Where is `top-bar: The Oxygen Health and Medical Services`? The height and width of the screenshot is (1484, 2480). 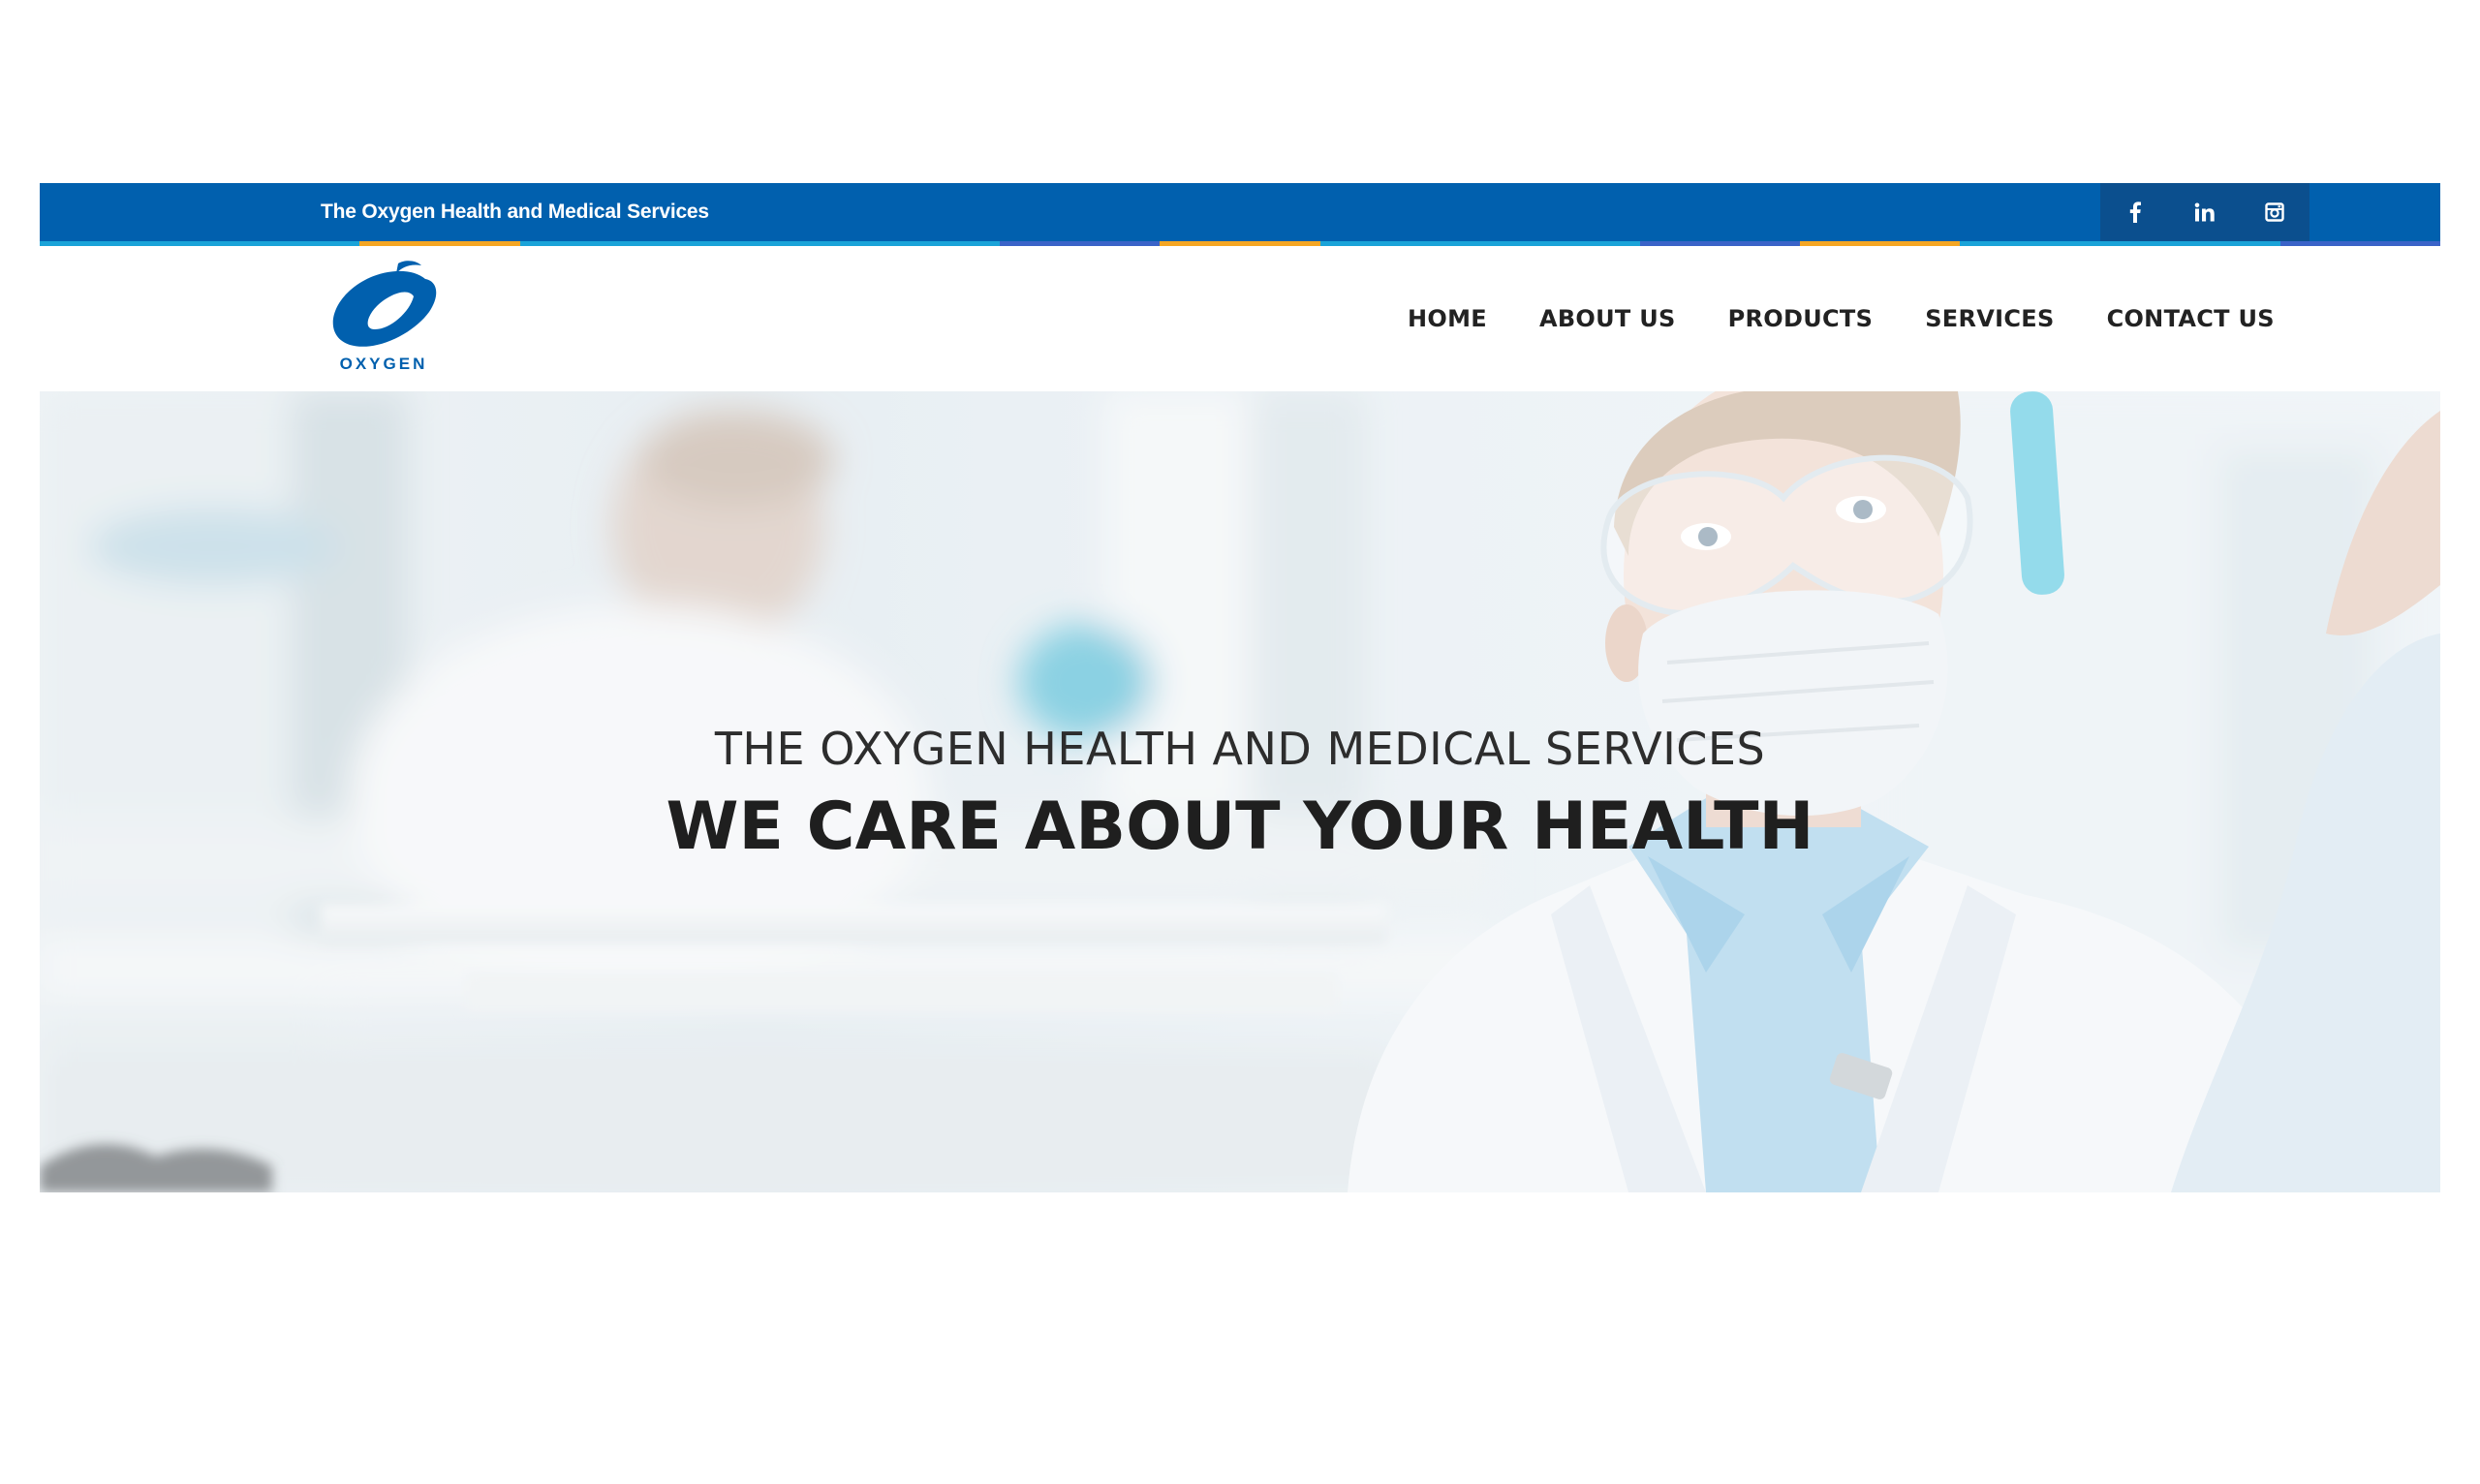 top-bar: The Oxygen Health and Medical Services is located at coordinates (1240, 212).